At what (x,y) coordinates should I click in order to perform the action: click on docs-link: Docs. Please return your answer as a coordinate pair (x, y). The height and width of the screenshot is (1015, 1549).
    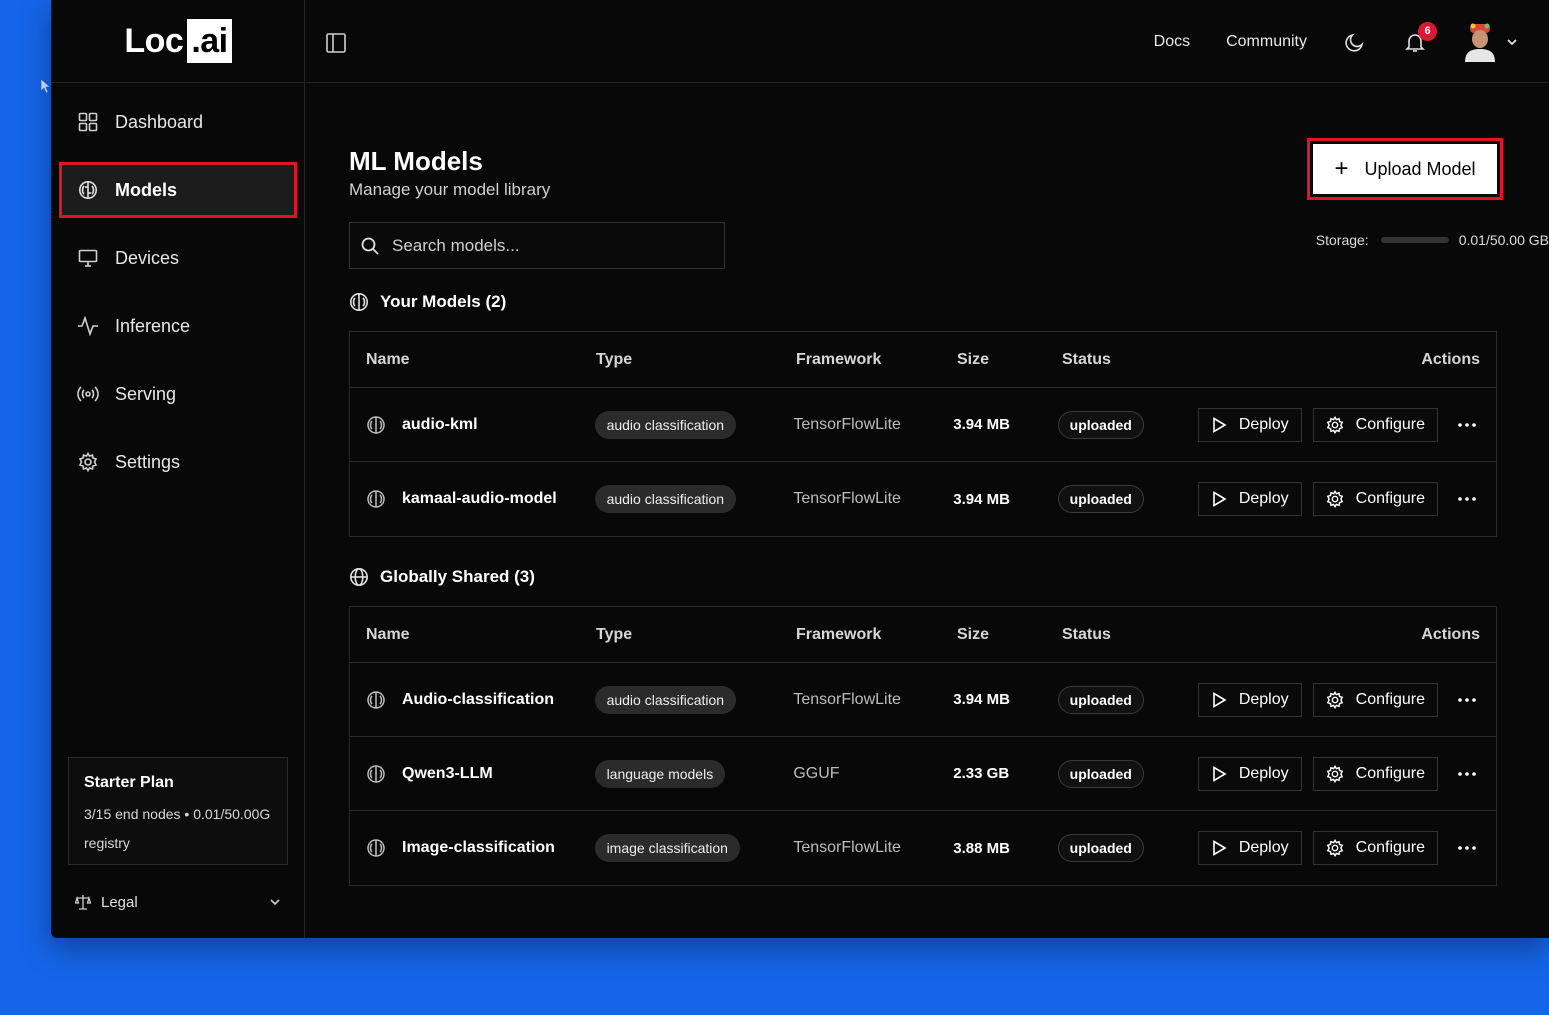
    Looking at the image, I should click on (1172, 42).